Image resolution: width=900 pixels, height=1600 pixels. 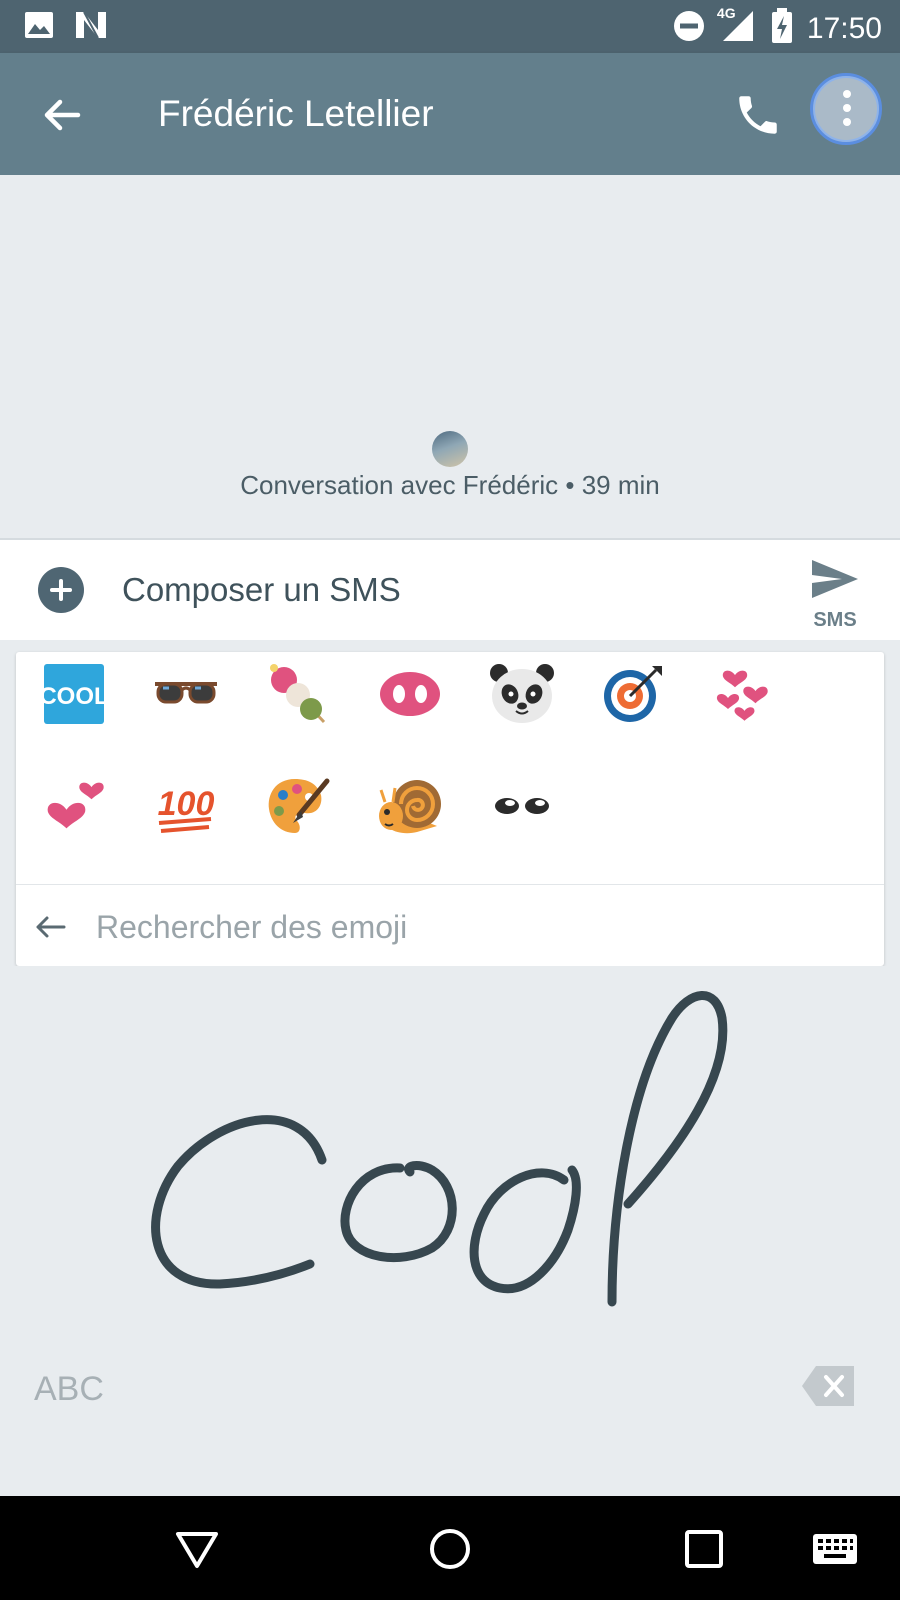 What do you see at coordinates (726, 13) in the screenshot?
I see `network-type: 4G` at bounding box center [726, 13].